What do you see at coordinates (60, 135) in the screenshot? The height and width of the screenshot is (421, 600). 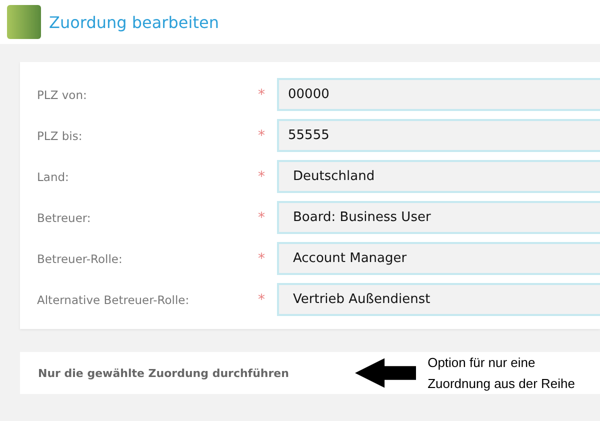 I see `field-label: PLZ bis:` at bounding box center [60, 135].